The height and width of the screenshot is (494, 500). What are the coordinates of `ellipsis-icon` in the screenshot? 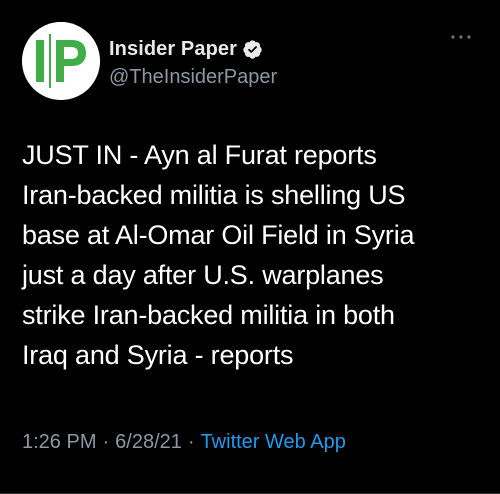 It's located at (461, 37).